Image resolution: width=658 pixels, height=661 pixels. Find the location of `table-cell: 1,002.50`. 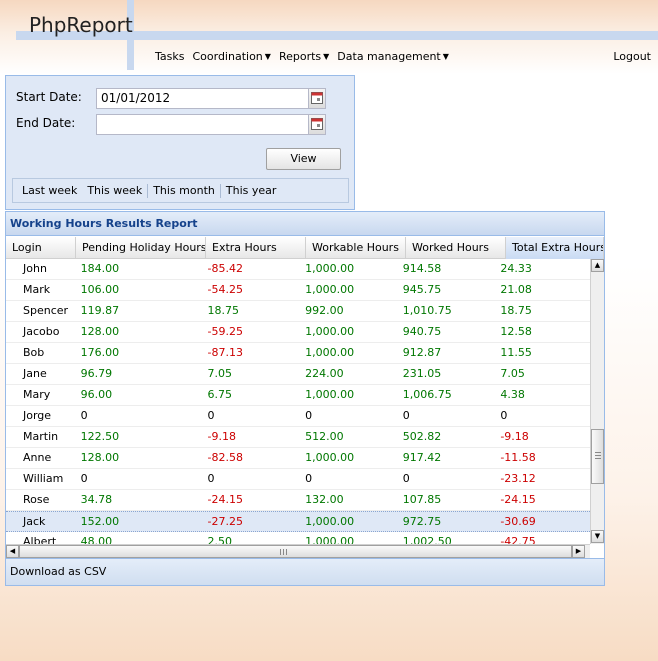

table-cell: 1,002.50 is located at coordinates (427, 539).